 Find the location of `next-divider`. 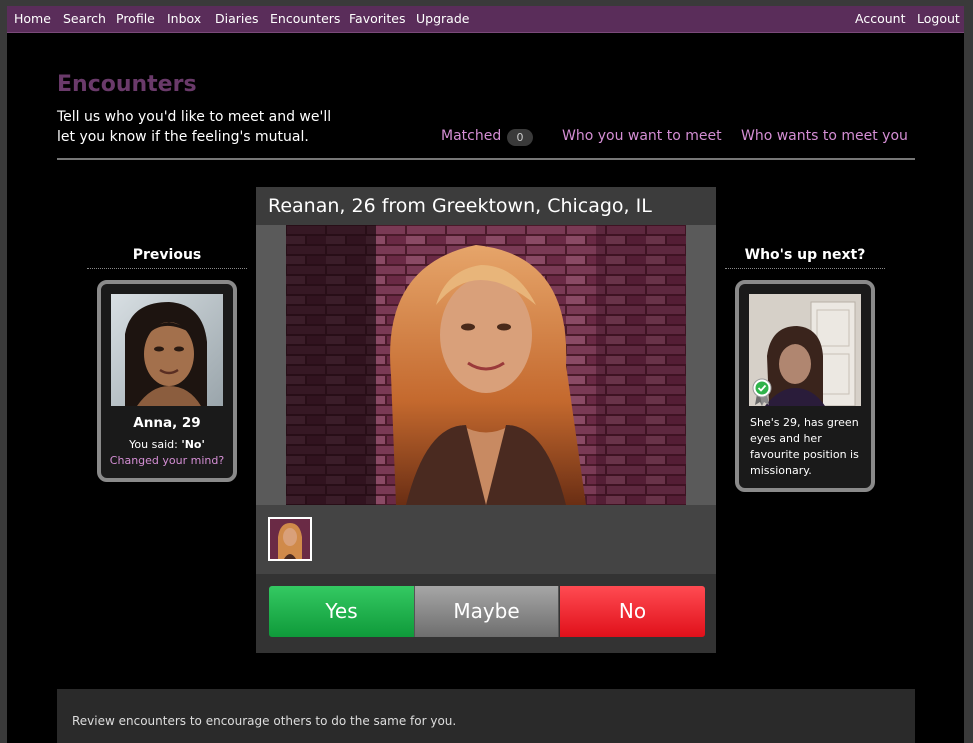

next-divider is located at coordinates (805, 268).